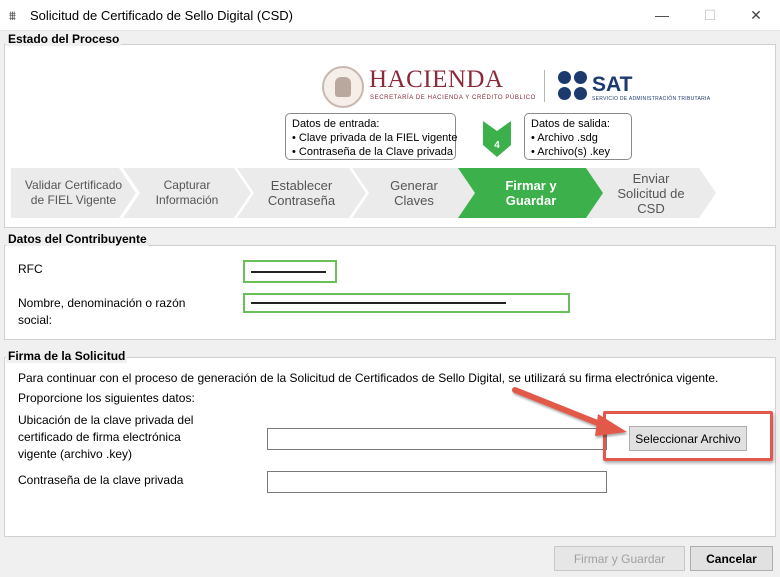 Image resolution: width=780 pixels, height=577 pixels. I want to click on rfc-field, so click(290, 271).